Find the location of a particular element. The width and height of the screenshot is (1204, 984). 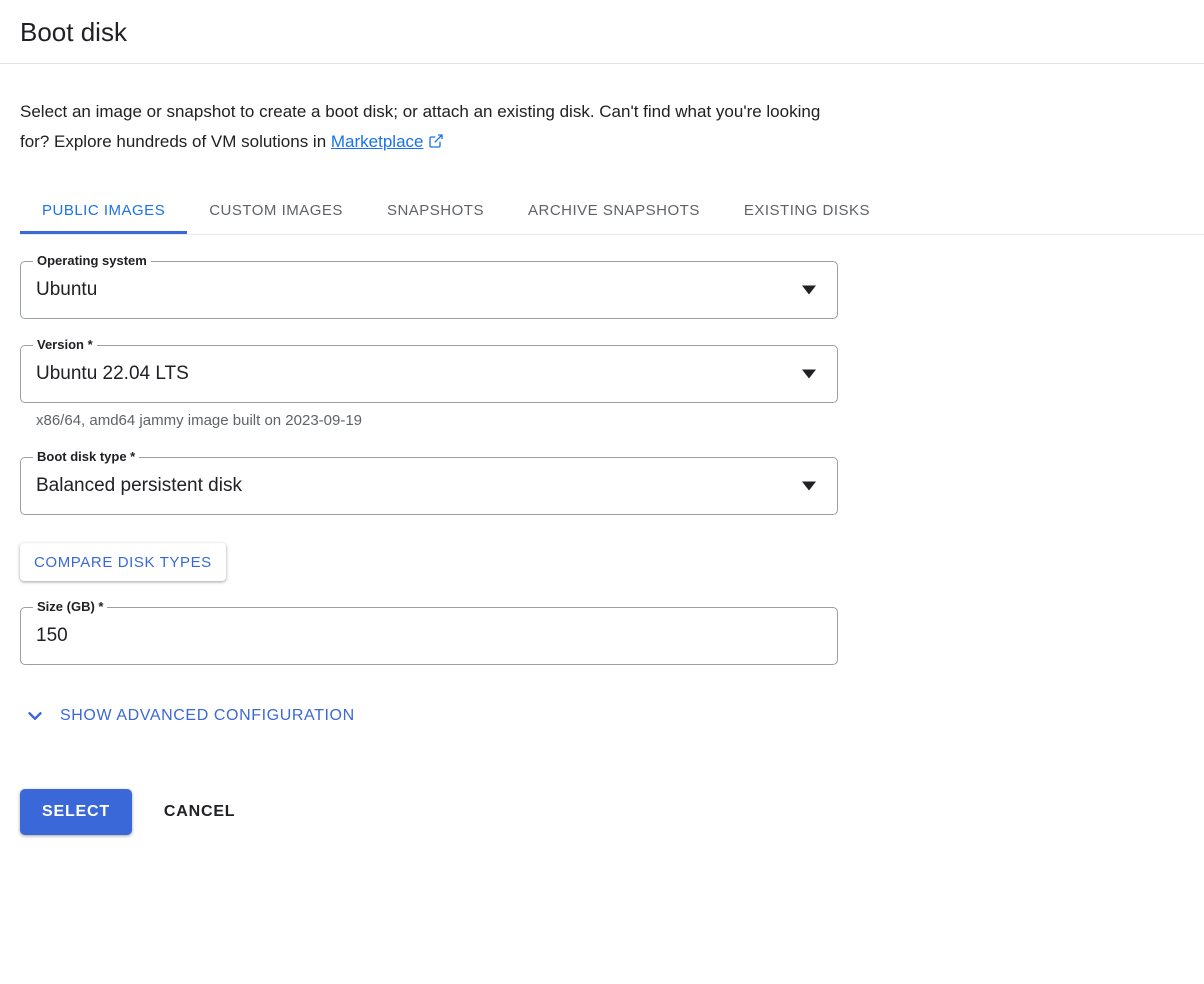

compare-disk-types-button: COMPARE DISK TYPES is located at coordinates (123, 562).